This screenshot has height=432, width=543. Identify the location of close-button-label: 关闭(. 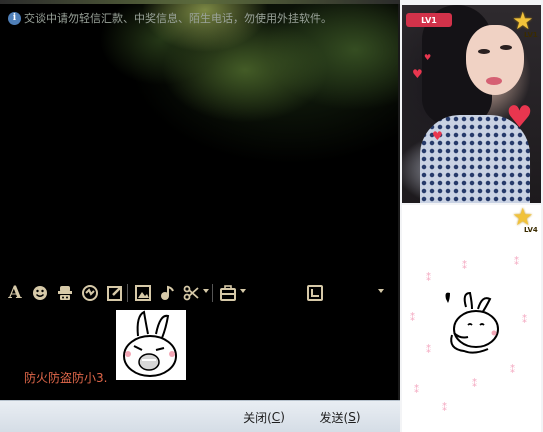
(257, 417).